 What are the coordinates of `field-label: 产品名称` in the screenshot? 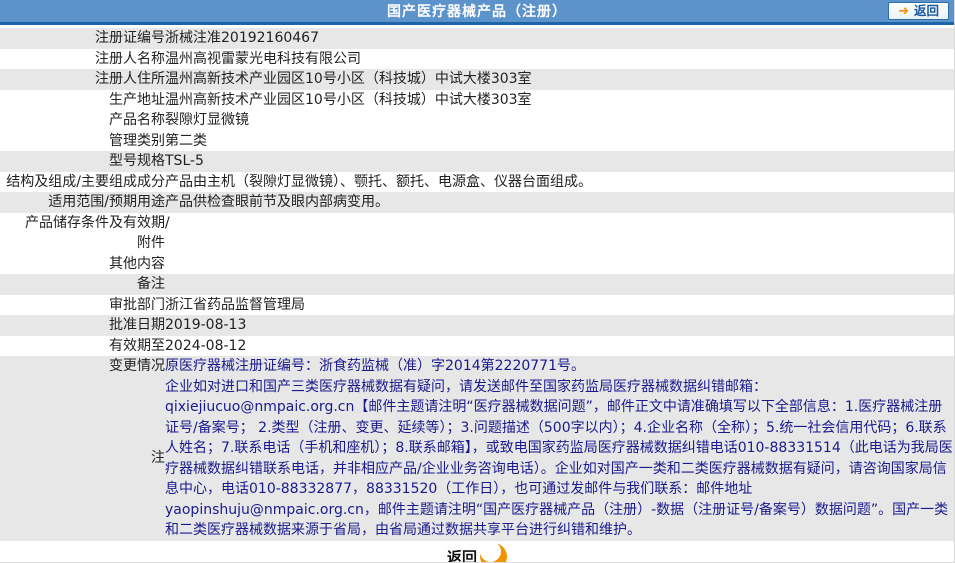 It's located at (137, 120).